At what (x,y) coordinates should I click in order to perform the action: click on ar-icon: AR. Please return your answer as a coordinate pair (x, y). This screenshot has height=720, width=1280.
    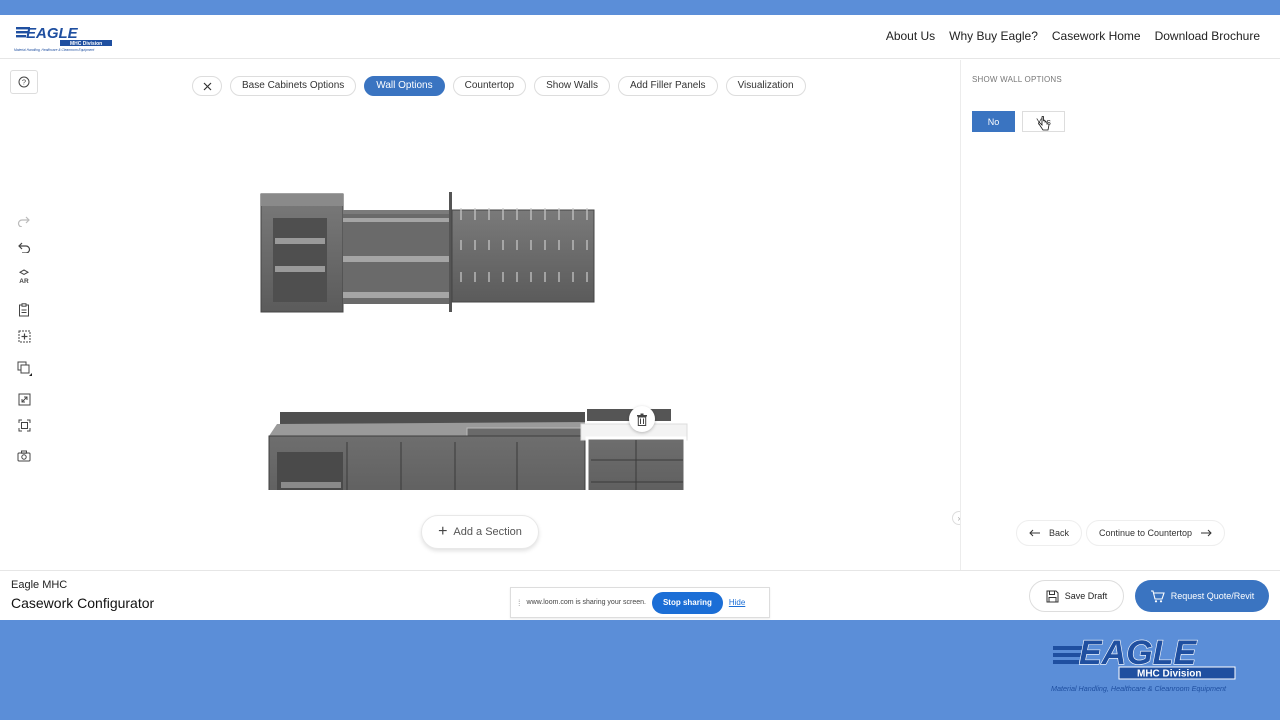
    Looking at the image, I should click on (24, 277).